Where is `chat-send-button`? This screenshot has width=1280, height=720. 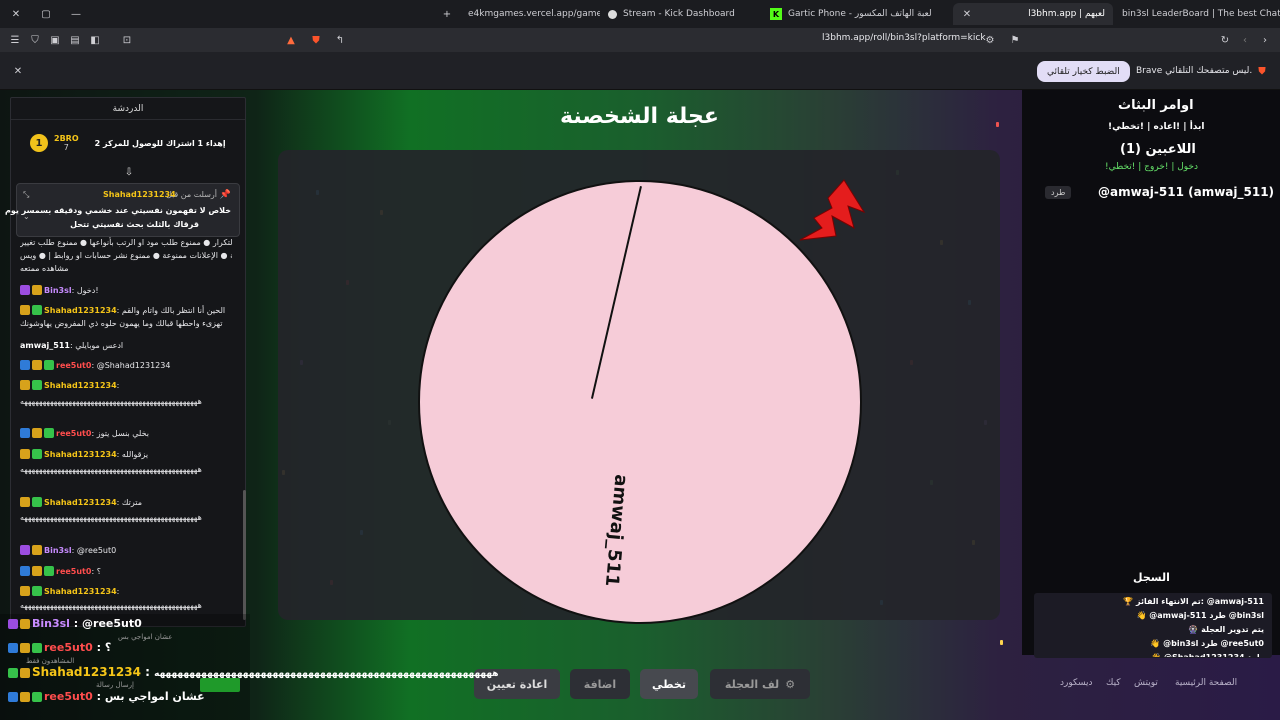 chat-send-button is located at coordinates (220, 685).